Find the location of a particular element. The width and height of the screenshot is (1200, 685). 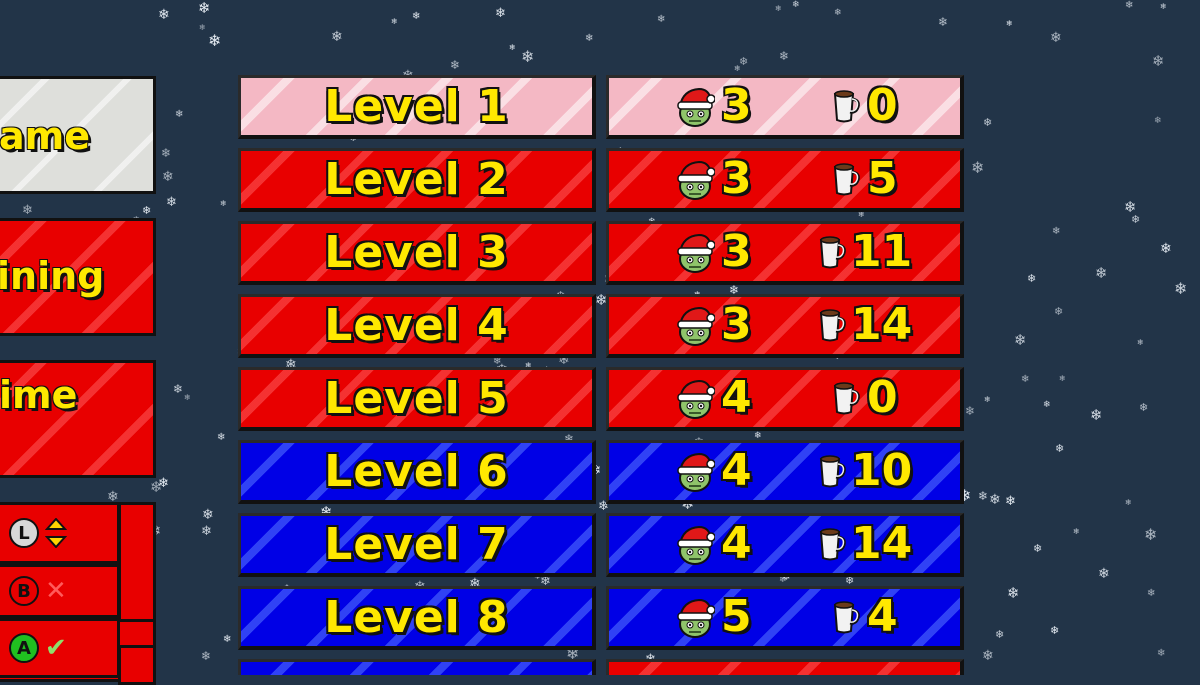

side-menu-item-label: ame is located at coordinates (45, 136).